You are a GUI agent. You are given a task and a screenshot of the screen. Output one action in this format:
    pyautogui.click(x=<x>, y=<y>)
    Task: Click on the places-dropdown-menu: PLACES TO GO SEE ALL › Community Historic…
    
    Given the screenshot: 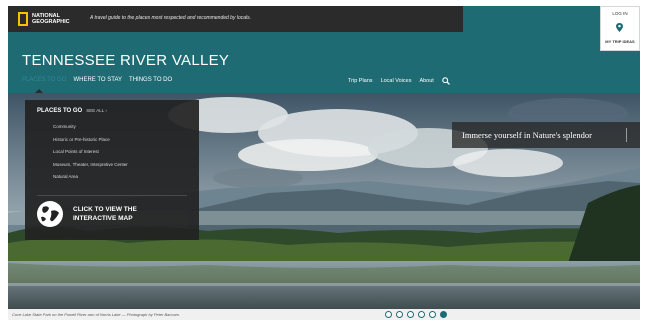 What is the action you would take?
    pyautogui.click(x=112, y=170)
    